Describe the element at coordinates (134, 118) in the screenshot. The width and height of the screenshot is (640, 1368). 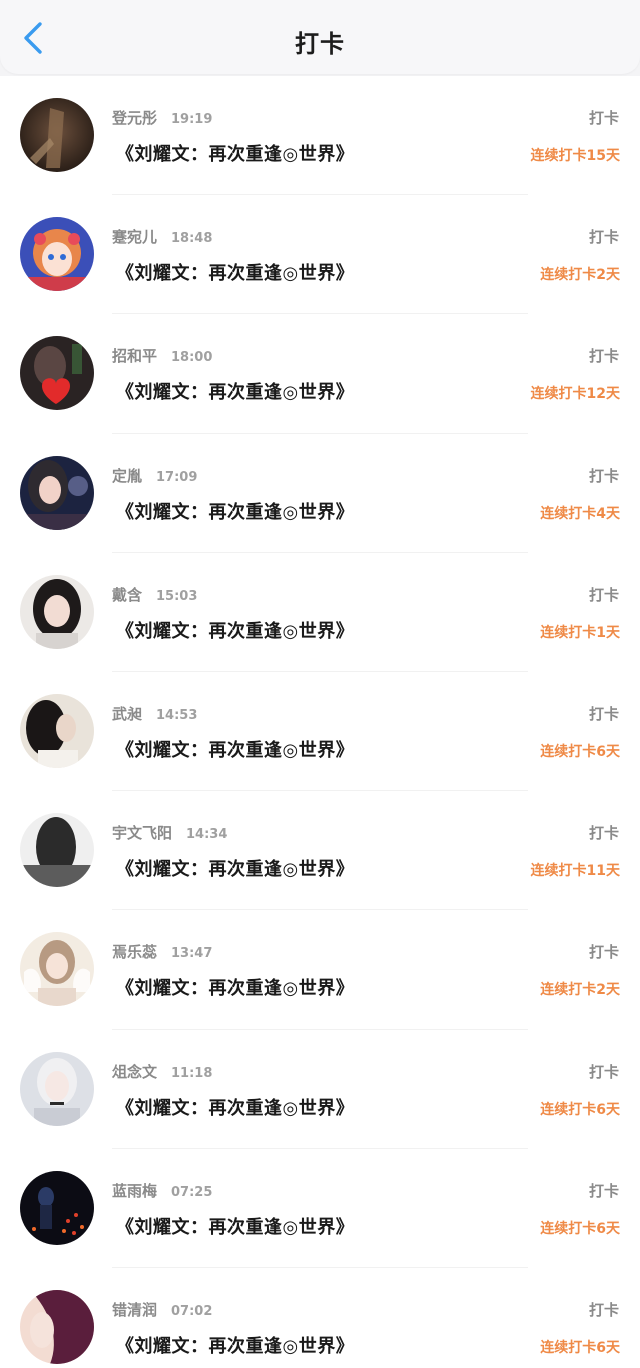
I see `user-name: 登元彤` at that location.